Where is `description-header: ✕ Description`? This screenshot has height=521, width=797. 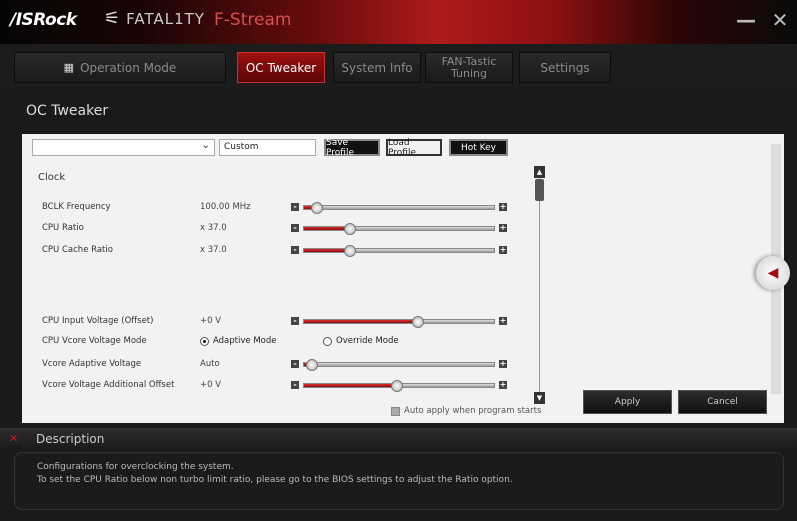
description-header: ✕ Description is located at coordinates (398, 439).